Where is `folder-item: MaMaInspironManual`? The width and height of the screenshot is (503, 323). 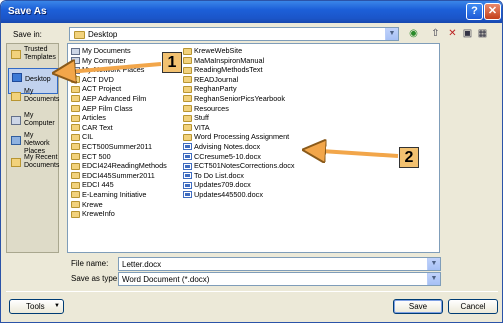
folder-item: MaMaInspironManual is located at coordinates (239, 61).